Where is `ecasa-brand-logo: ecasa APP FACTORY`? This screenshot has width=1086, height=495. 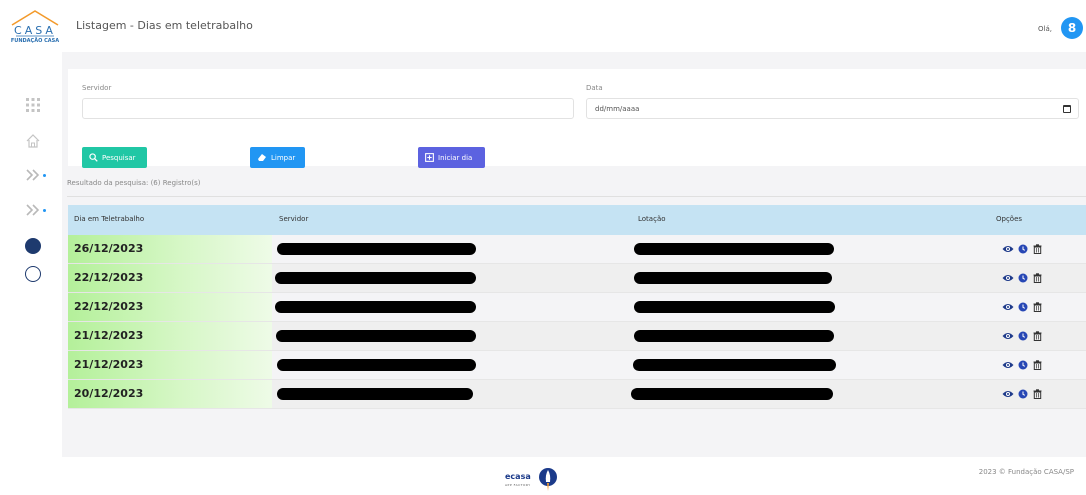 ecasa-brand-logo: ecasa APP FACTORY is located at coordinates (535, 480).